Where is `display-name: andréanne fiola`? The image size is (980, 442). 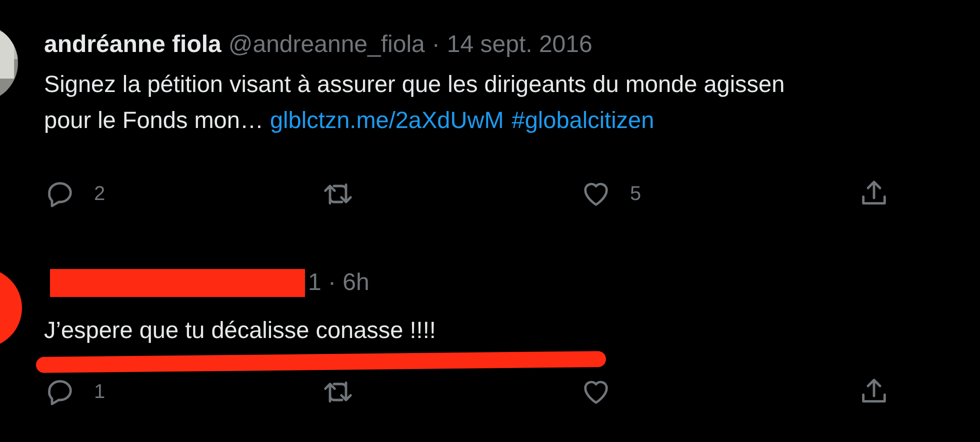 display-name: andréanne fiola is located at coordinates (133, 45).